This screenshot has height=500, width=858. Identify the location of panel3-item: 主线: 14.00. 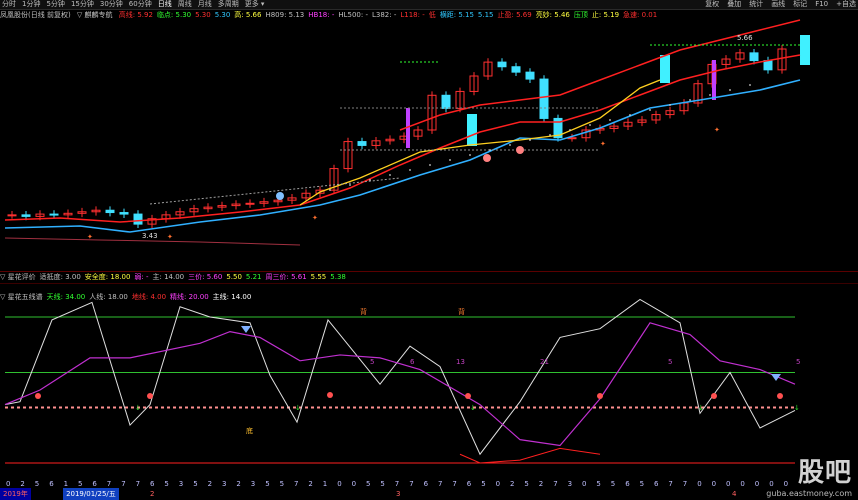
(232, 297).